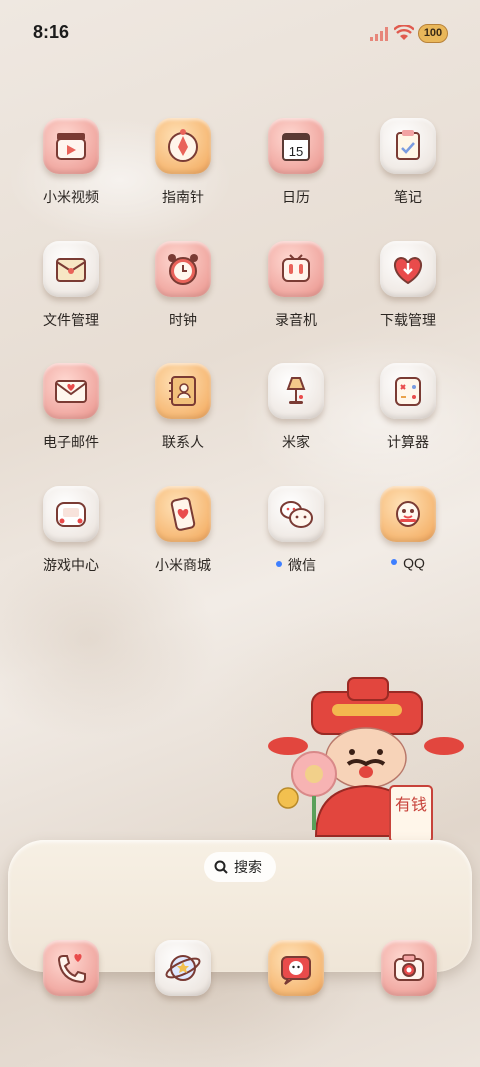 Image resolution: width=480 pixels, height=1067 pixels. I want to click on status-time: 8:16, so click(51, 32).